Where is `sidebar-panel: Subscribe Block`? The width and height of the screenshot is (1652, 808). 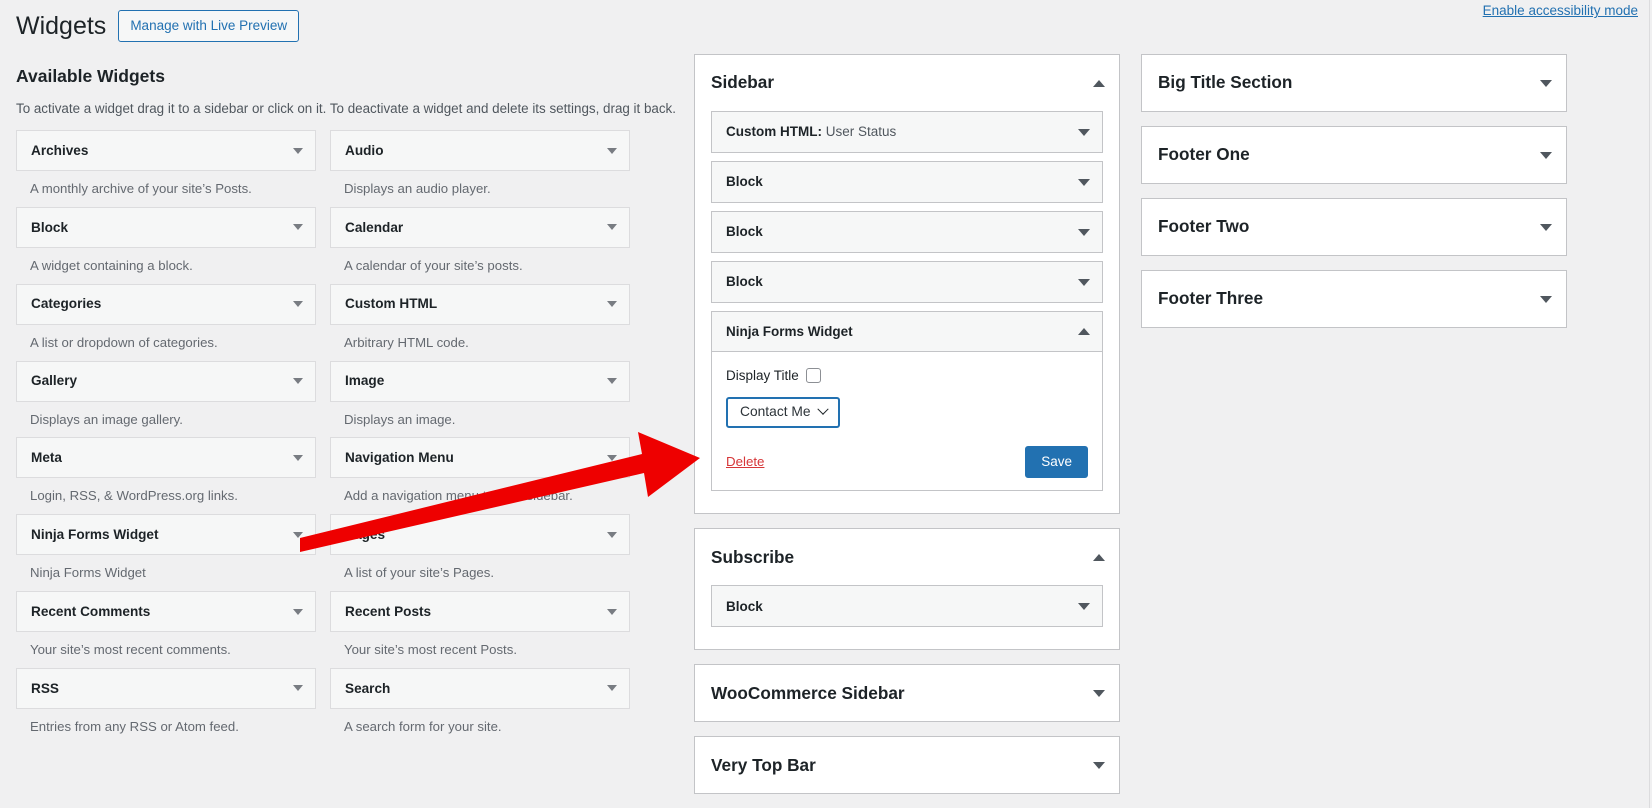
sidebar-panel: Subscribe Block is located at coordinates (907, 589).